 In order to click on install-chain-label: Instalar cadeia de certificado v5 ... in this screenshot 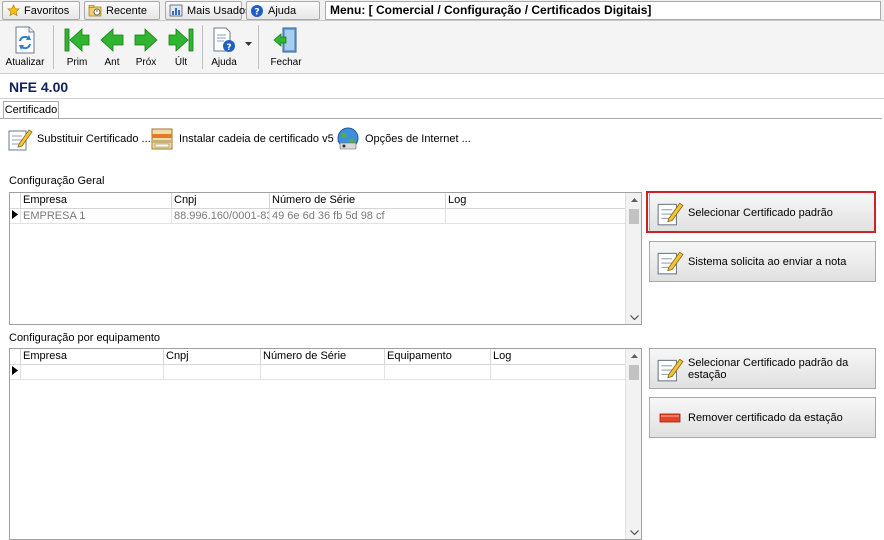, I will do `click(262, 139)`.